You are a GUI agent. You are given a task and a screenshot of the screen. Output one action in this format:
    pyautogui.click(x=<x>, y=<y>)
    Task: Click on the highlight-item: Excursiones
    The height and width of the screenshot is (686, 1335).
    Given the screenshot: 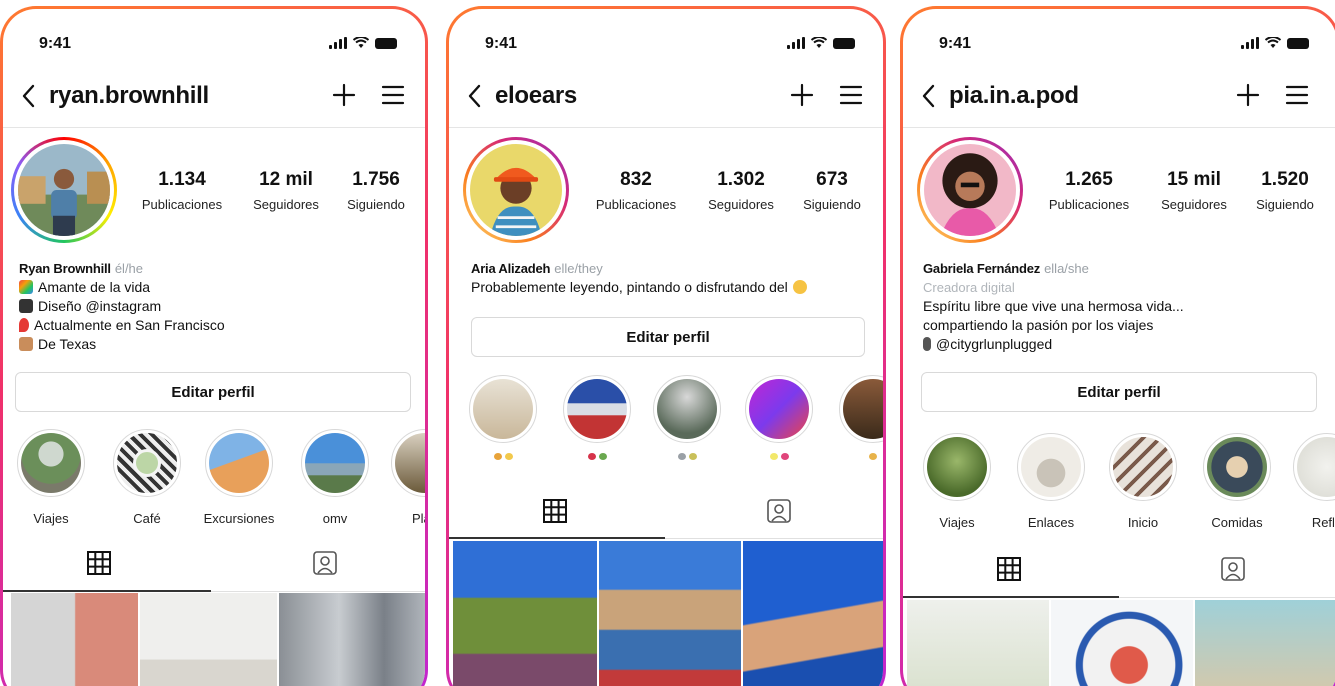 What is the action you would take?
    pyautogui.click(x=239, y=477)
    